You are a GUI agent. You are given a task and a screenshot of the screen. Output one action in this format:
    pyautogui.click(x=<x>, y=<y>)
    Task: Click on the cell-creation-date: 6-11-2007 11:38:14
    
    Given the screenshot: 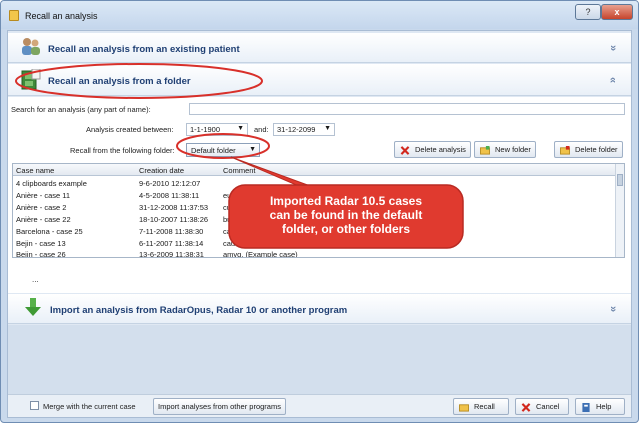 What is the action you would take?
    pyautogui.click(x=171, y=243)
    